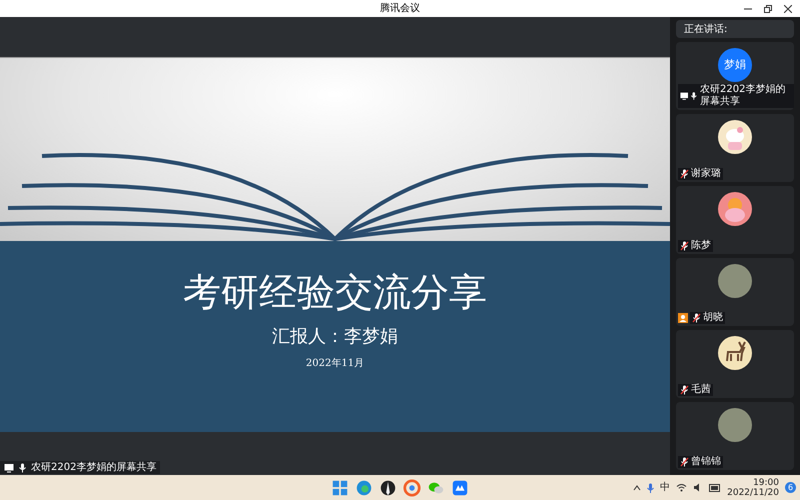  I want to click on wifi-icon, so click(682, 487).